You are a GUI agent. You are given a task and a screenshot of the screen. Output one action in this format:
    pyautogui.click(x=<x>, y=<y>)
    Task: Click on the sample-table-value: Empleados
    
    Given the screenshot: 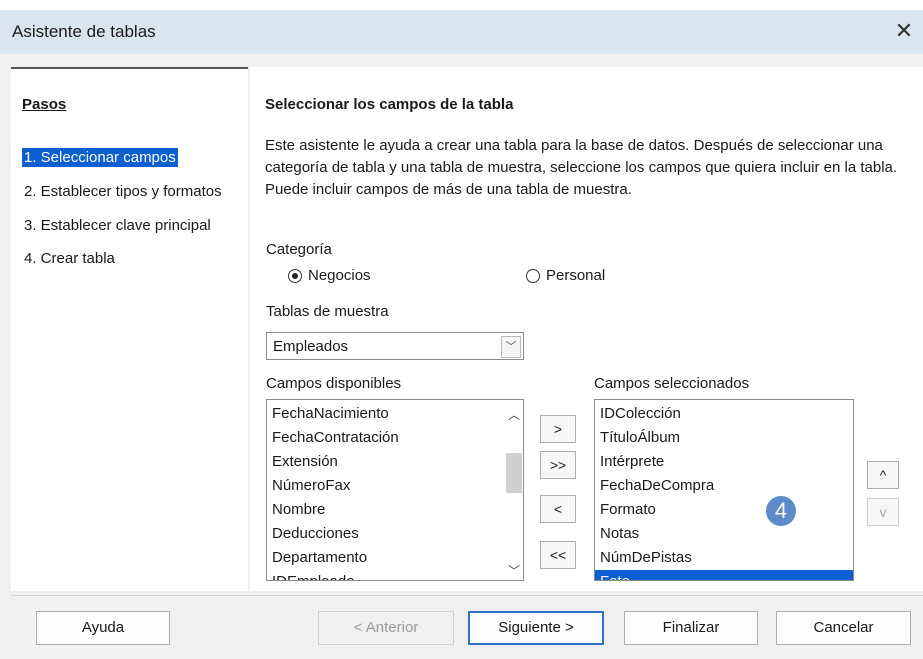 What is the action you would take?
    pyautogui.click(x=311, y=346)
    